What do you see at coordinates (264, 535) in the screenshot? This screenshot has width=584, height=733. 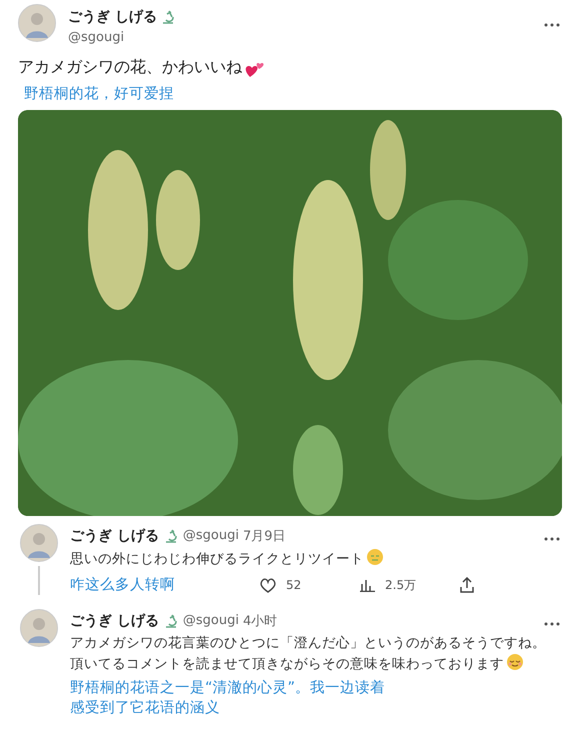 I see `post-time: 7月9日` at bounding box center [264, 535].